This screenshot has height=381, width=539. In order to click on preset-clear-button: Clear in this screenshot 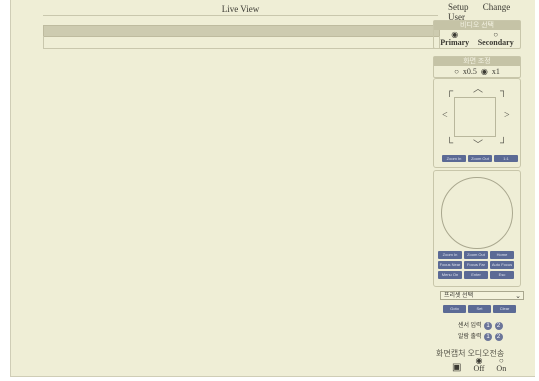, I will do `click(504, 309)`.